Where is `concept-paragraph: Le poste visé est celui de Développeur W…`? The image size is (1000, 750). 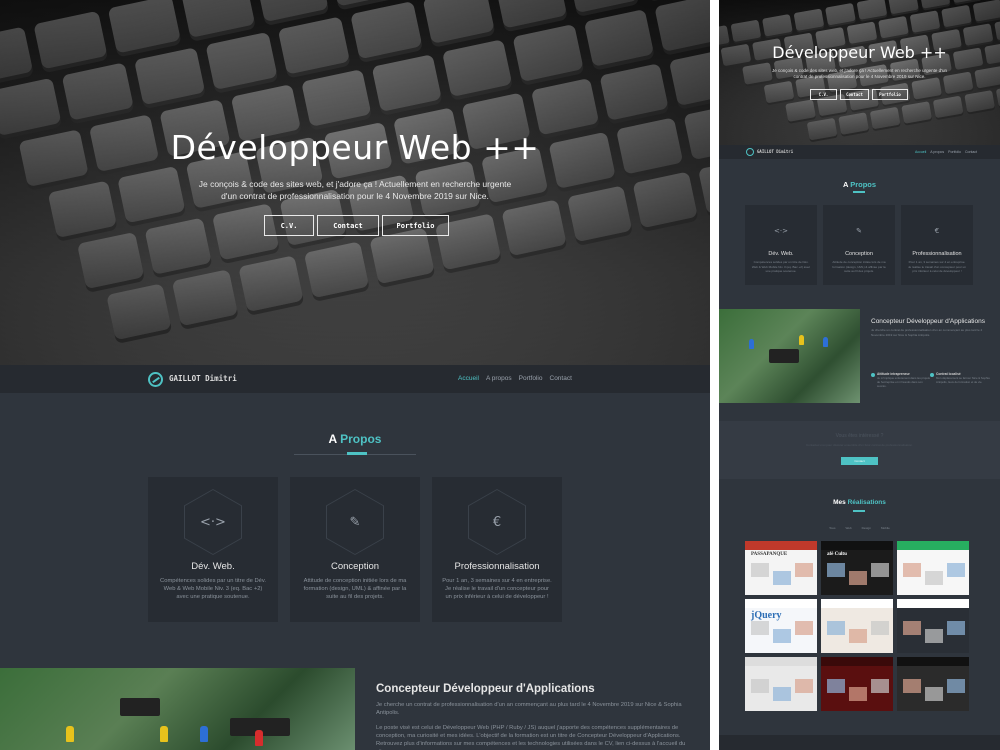 concept-paragraph: Le poste visé est celui de Développeur W… is located at coordinates (531, 737).